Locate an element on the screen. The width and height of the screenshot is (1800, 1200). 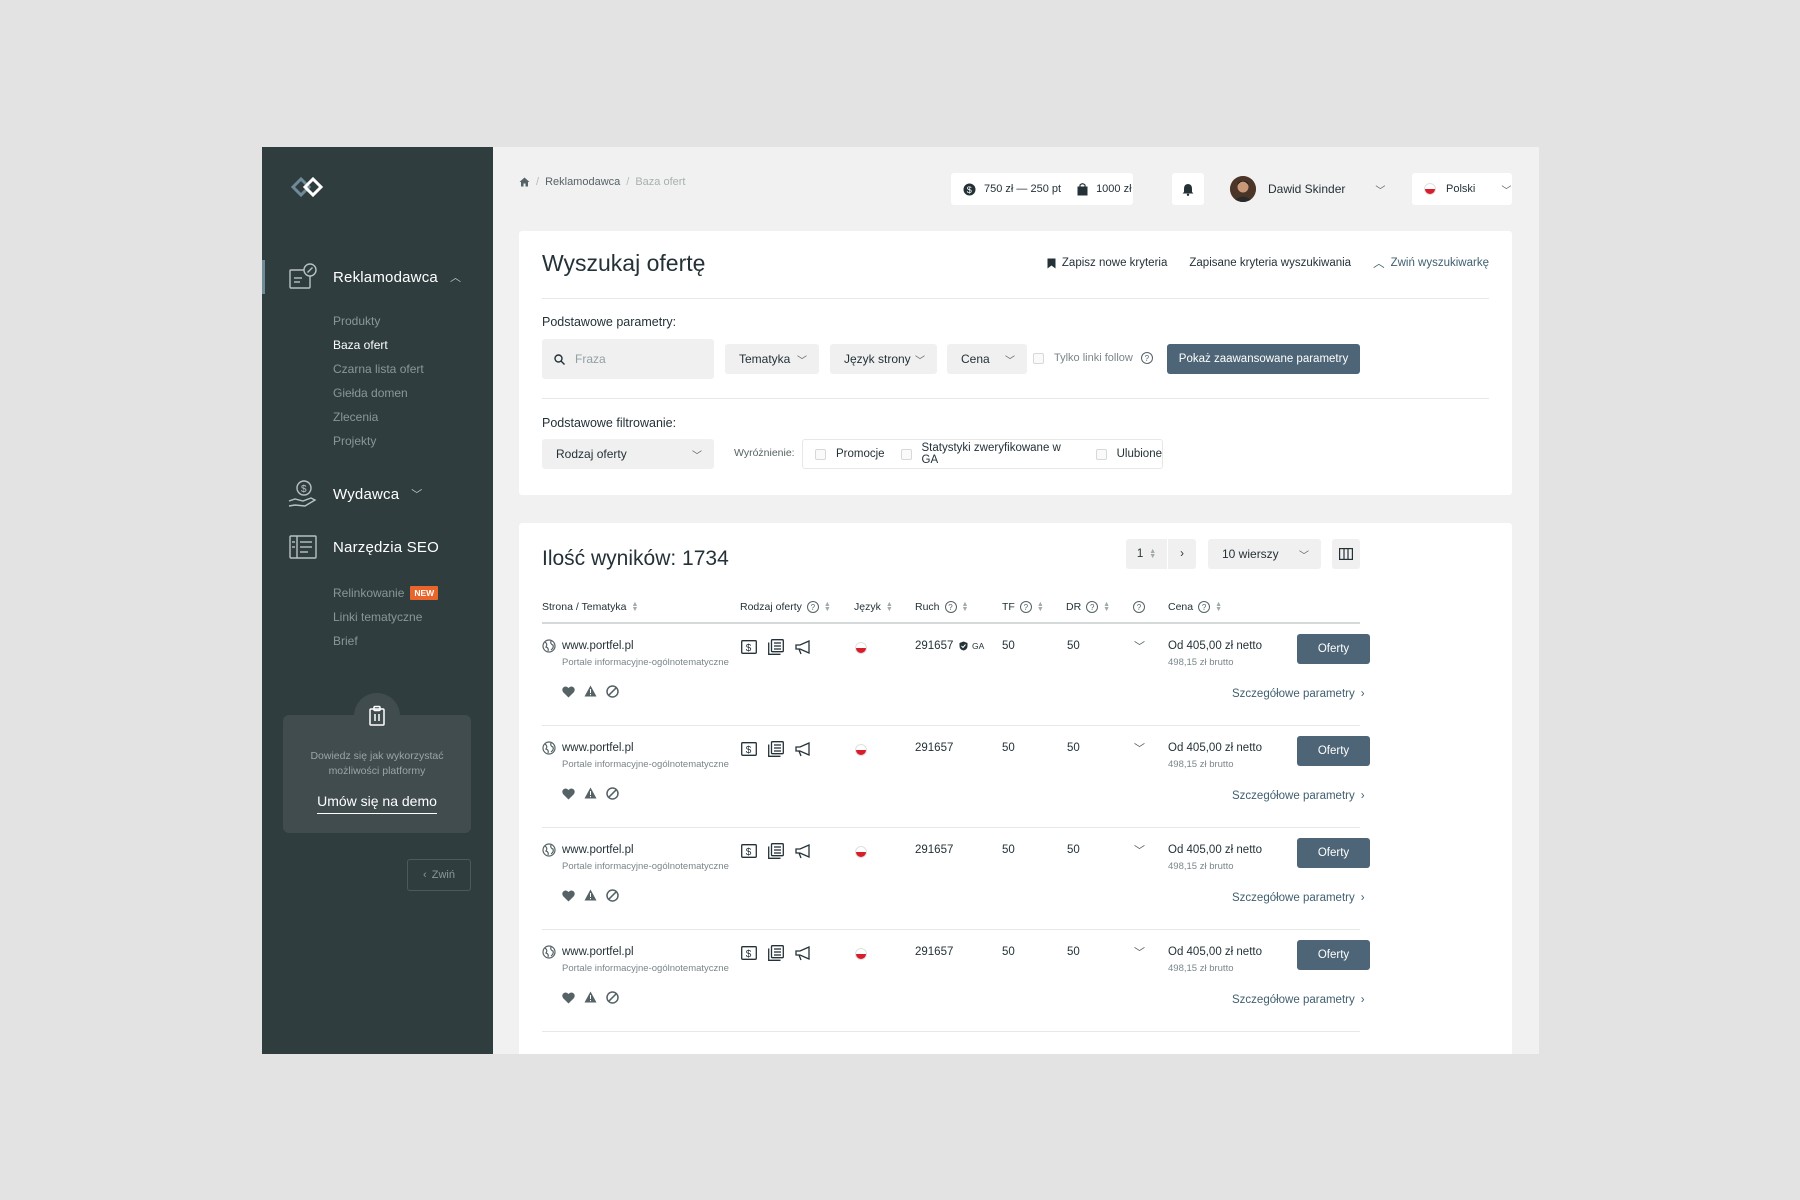
sidebar-item-products: Produkty is located at coordinates (413, 321).